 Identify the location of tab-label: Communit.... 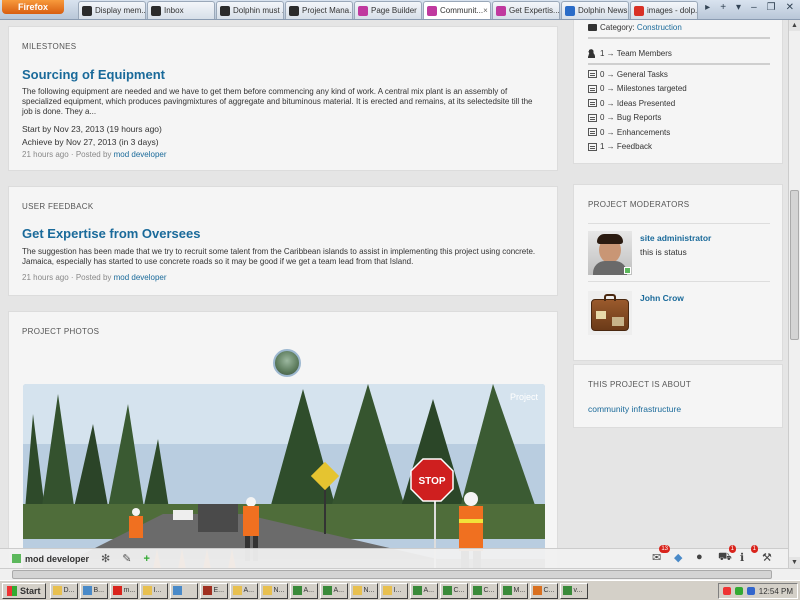
(462, 10).